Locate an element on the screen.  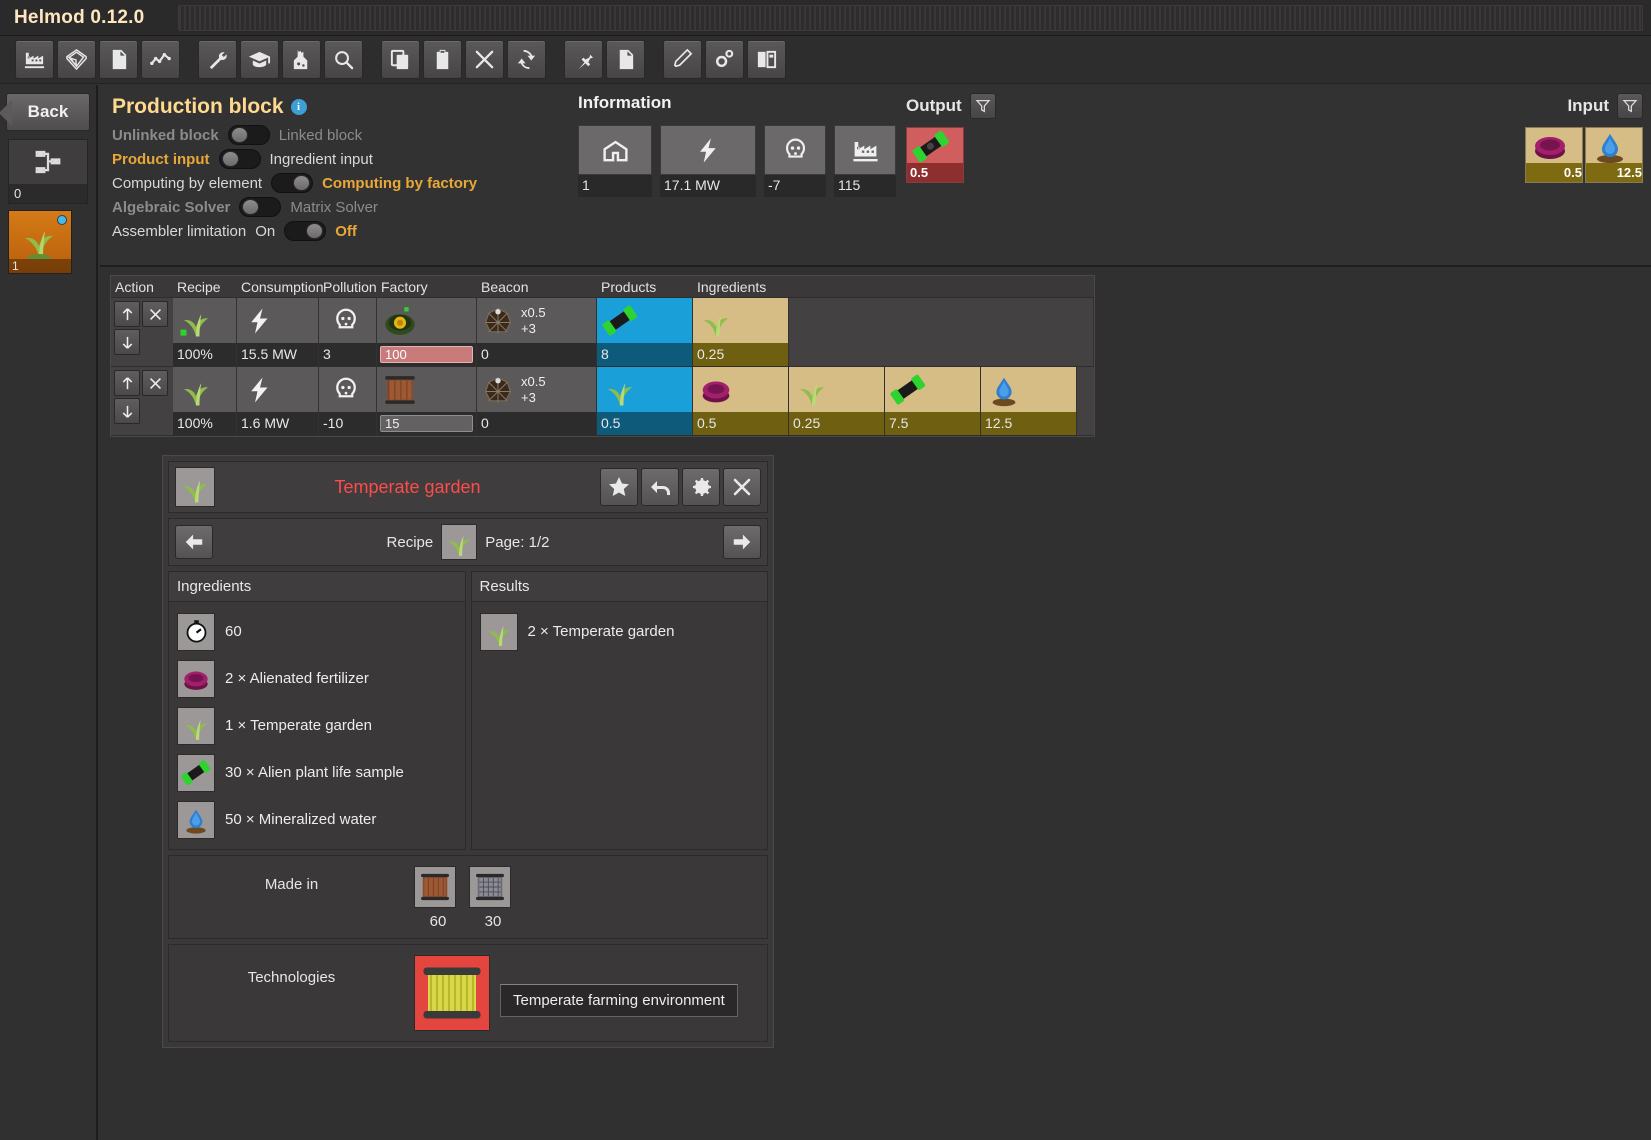
preferences-icon is located at coordinates (766, 59).